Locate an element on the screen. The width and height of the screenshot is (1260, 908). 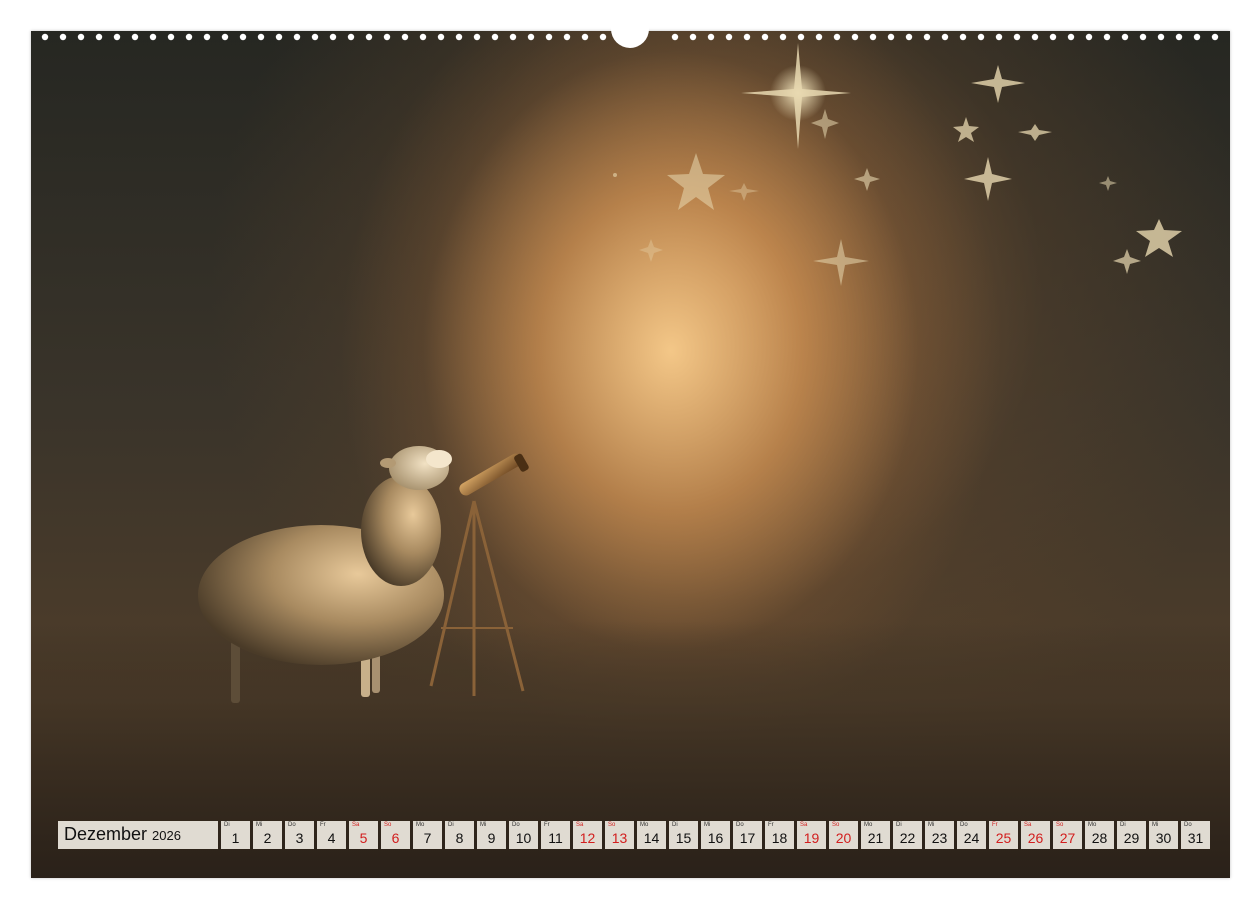
day-cell: Di 8 is located at coordinates (459, 835).